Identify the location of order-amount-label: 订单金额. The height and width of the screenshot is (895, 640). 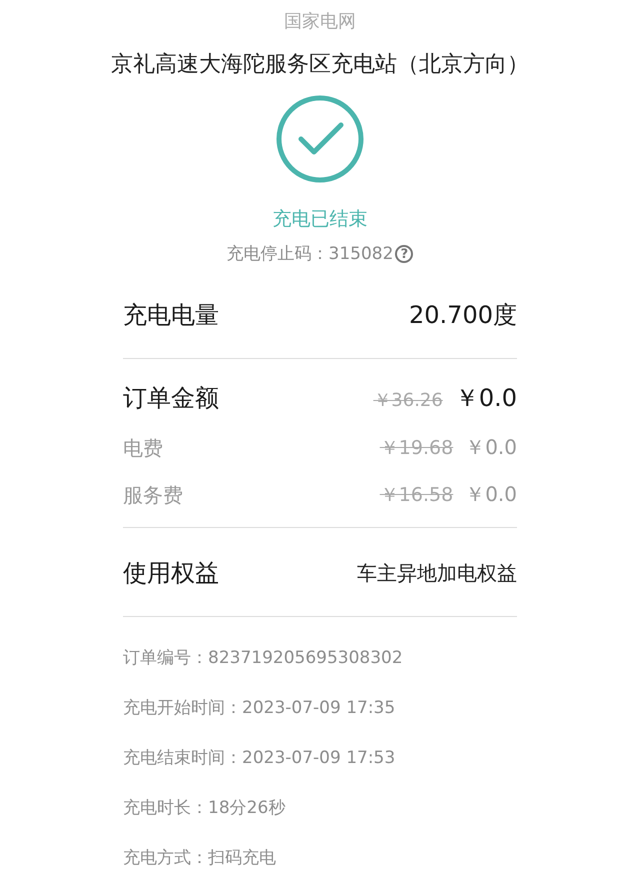
(171, 398).